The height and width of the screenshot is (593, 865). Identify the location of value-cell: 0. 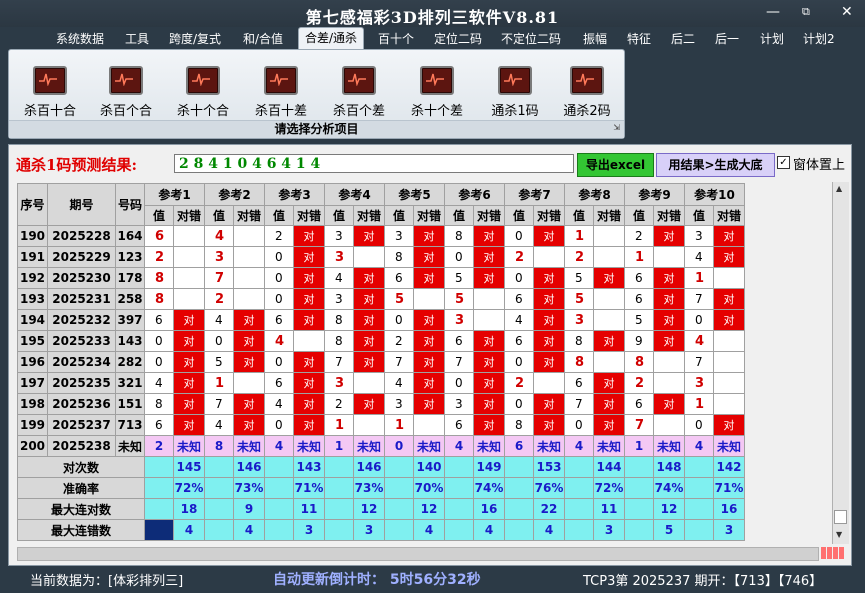
(699, 320).